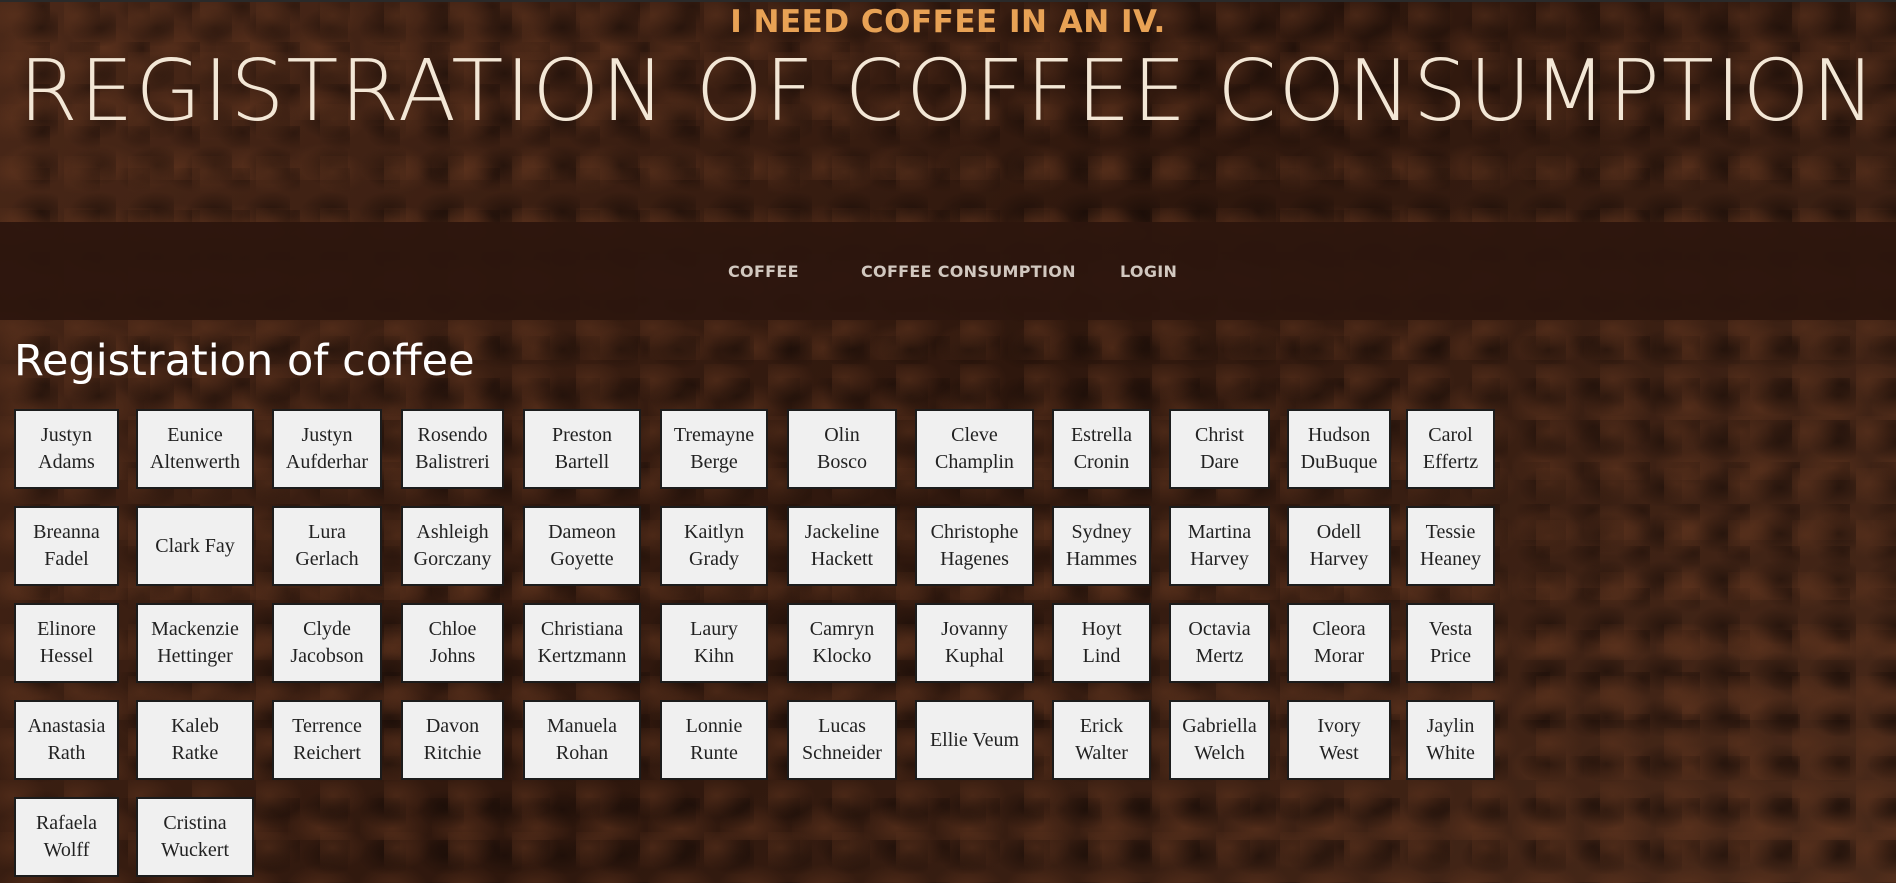 This screenshot has width=1896, height=883. What do you see at coordinates (1339, 753) in the screenshot?
I see `person-last-name: West` at bounding box center [1339, 753].